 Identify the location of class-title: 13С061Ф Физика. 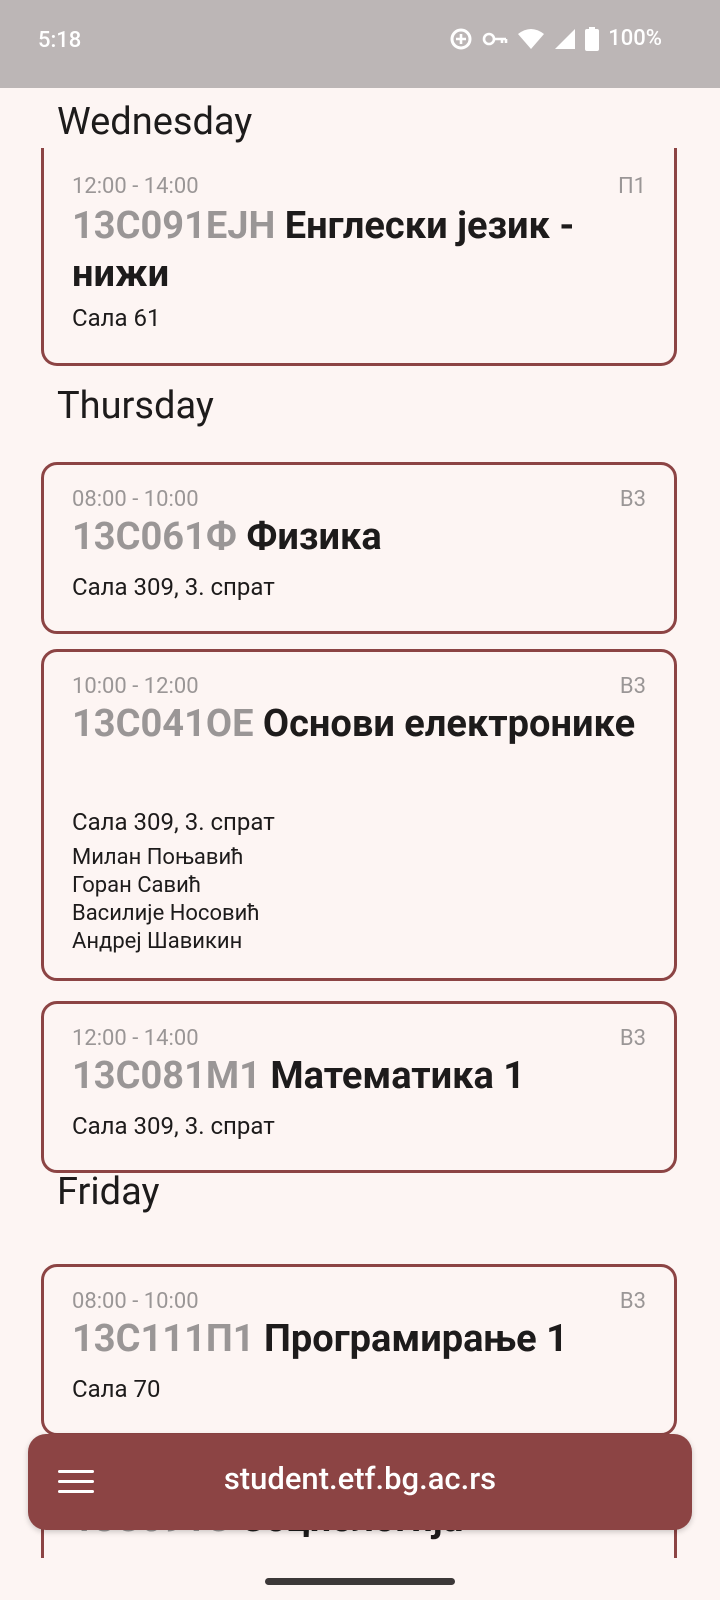
(363, 537).